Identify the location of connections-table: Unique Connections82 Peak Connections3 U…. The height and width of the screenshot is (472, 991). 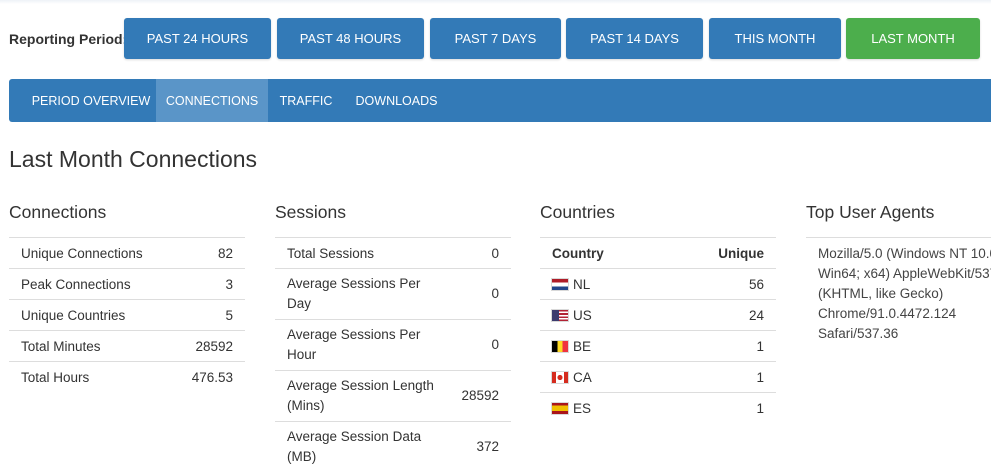
(127, 314).